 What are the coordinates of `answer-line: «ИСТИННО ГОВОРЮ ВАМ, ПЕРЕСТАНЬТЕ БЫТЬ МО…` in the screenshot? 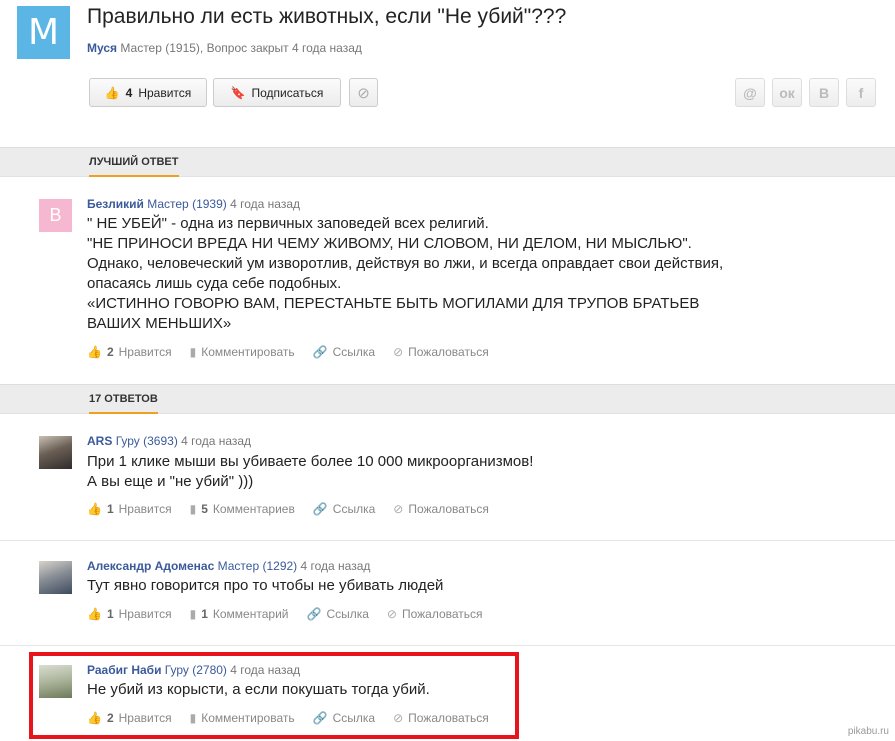 It's located at (393, 303).